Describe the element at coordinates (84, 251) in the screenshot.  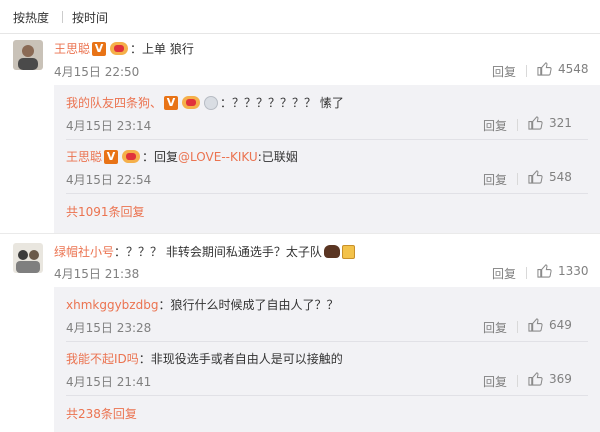
I see `comment-username: 绿帽社小号` at that location.